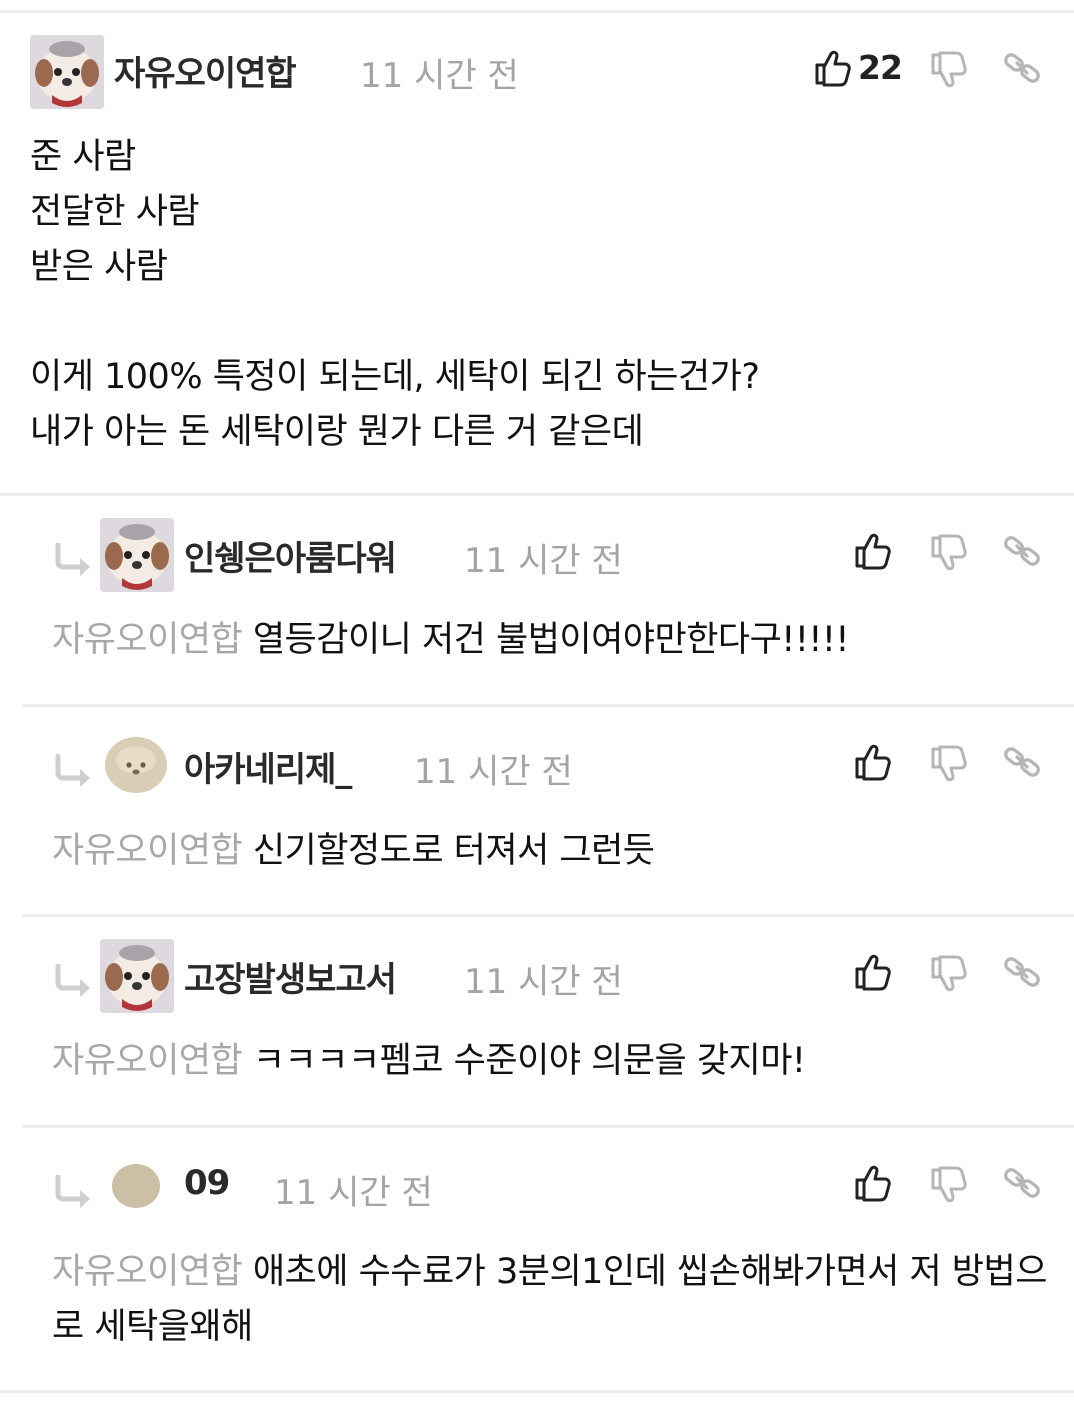 This screenshot has height=1415, width=1074. Describe the element at coordinates (880, 67) in the screenshot. I see `like-count: 22` at that location.